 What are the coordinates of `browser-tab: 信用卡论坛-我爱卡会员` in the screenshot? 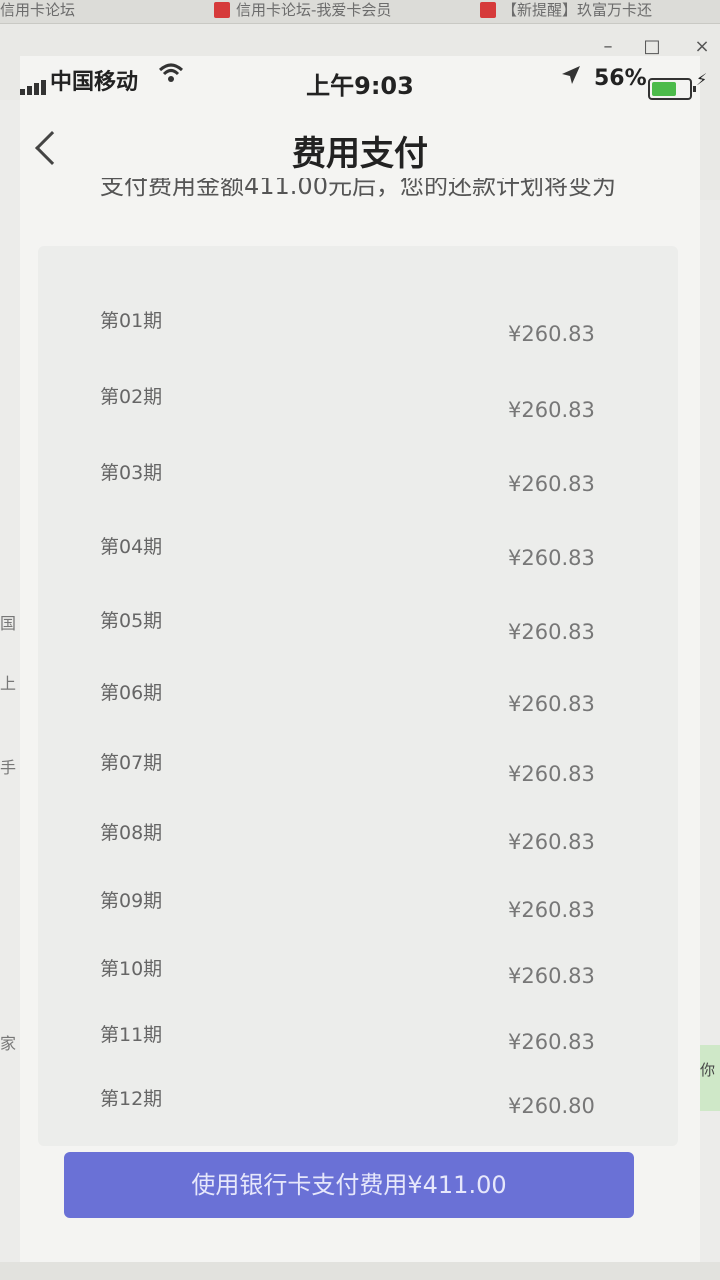 It's located at (303, 11).